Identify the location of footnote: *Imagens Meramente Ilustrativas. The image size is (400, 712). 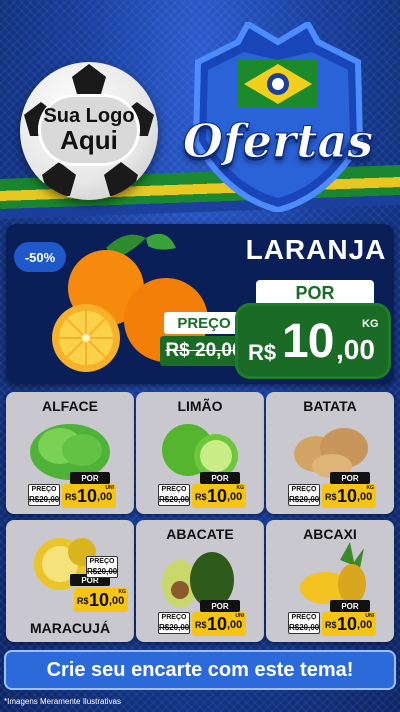
(62, 701).